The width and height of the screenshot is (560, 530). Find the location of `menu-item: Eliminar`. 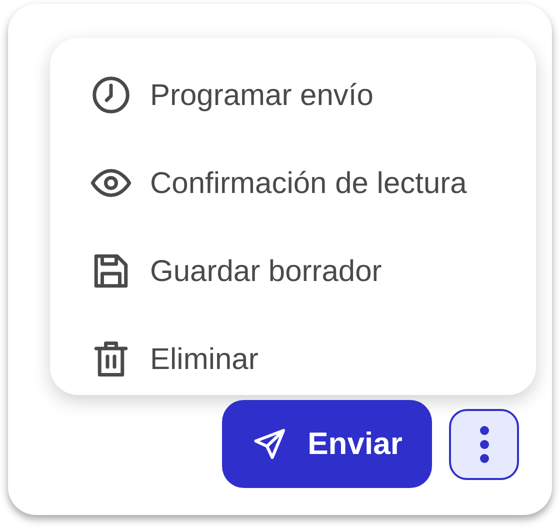

menu-item: Eliminar is located at coordinates (293, 355).